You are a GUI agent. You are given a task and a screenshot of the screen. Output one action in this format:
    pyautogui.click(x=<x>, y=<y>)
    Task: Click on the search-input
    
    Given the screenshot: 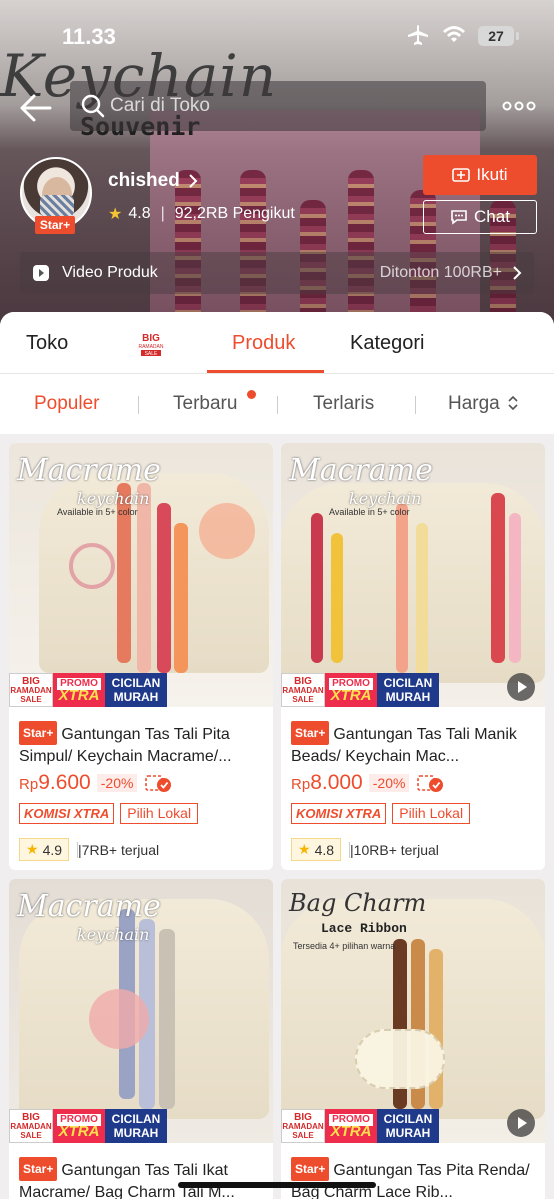 What is the action you would take?
    pyautogui.click(x=290, y=106)
    